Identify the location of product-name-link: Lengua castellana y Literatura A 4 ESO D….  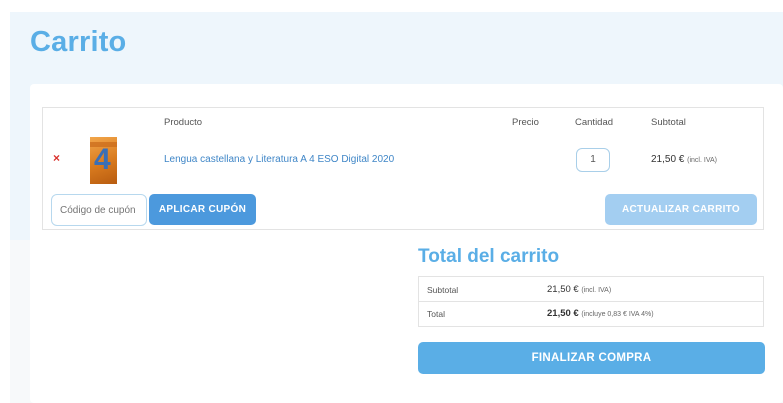
(279, 159).